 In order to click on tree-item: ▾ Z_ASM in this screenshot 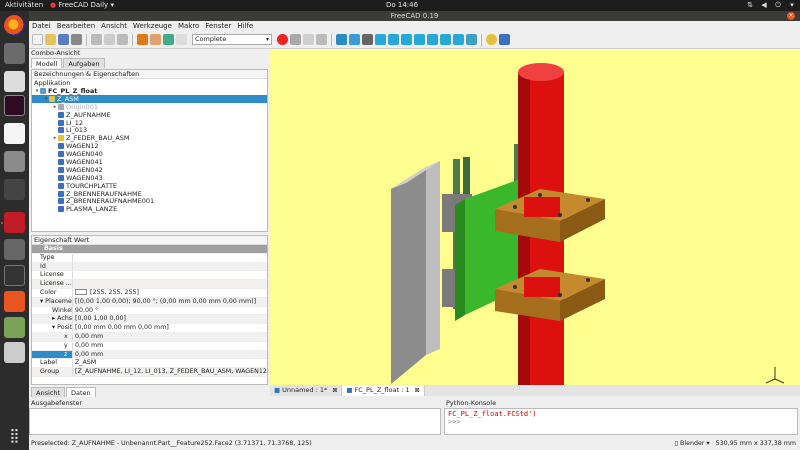, I will do `click(149, 99)`.